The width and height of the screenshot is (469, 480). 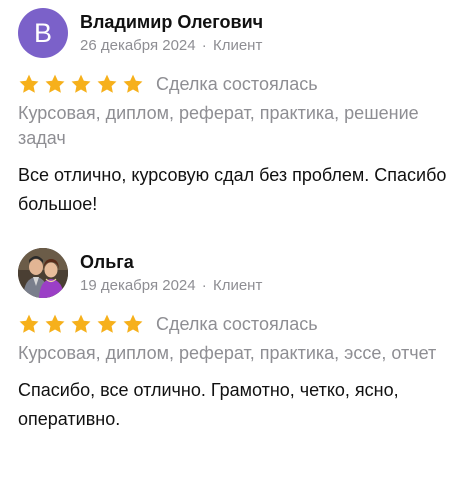 I want to click on avatar-photo-icon, so click(x=43, y=273).